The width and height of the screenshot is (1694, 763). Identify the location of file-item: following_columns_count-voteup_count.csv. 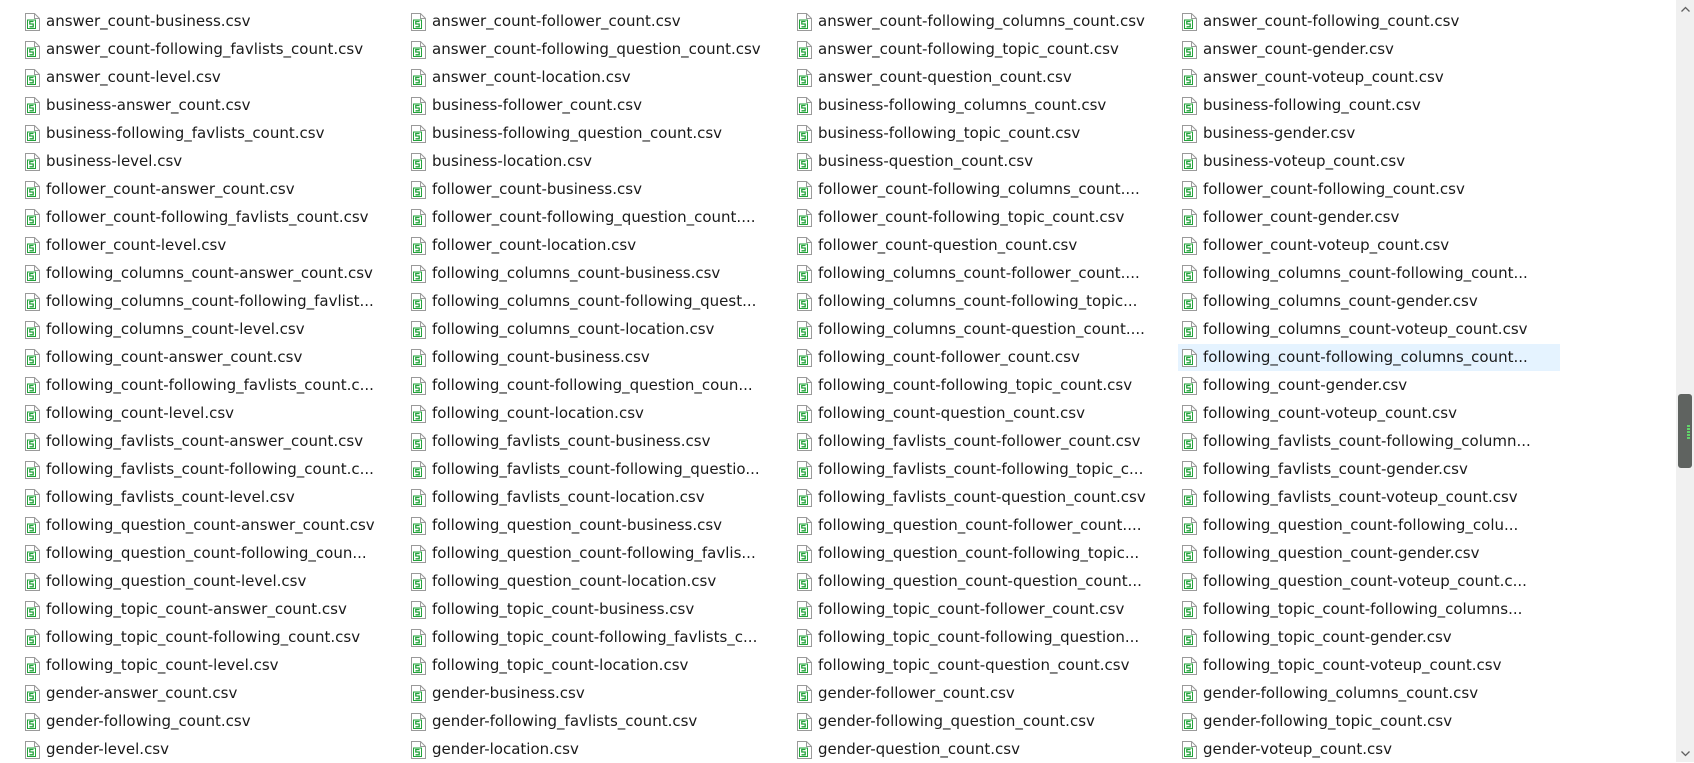
(1369, 329).